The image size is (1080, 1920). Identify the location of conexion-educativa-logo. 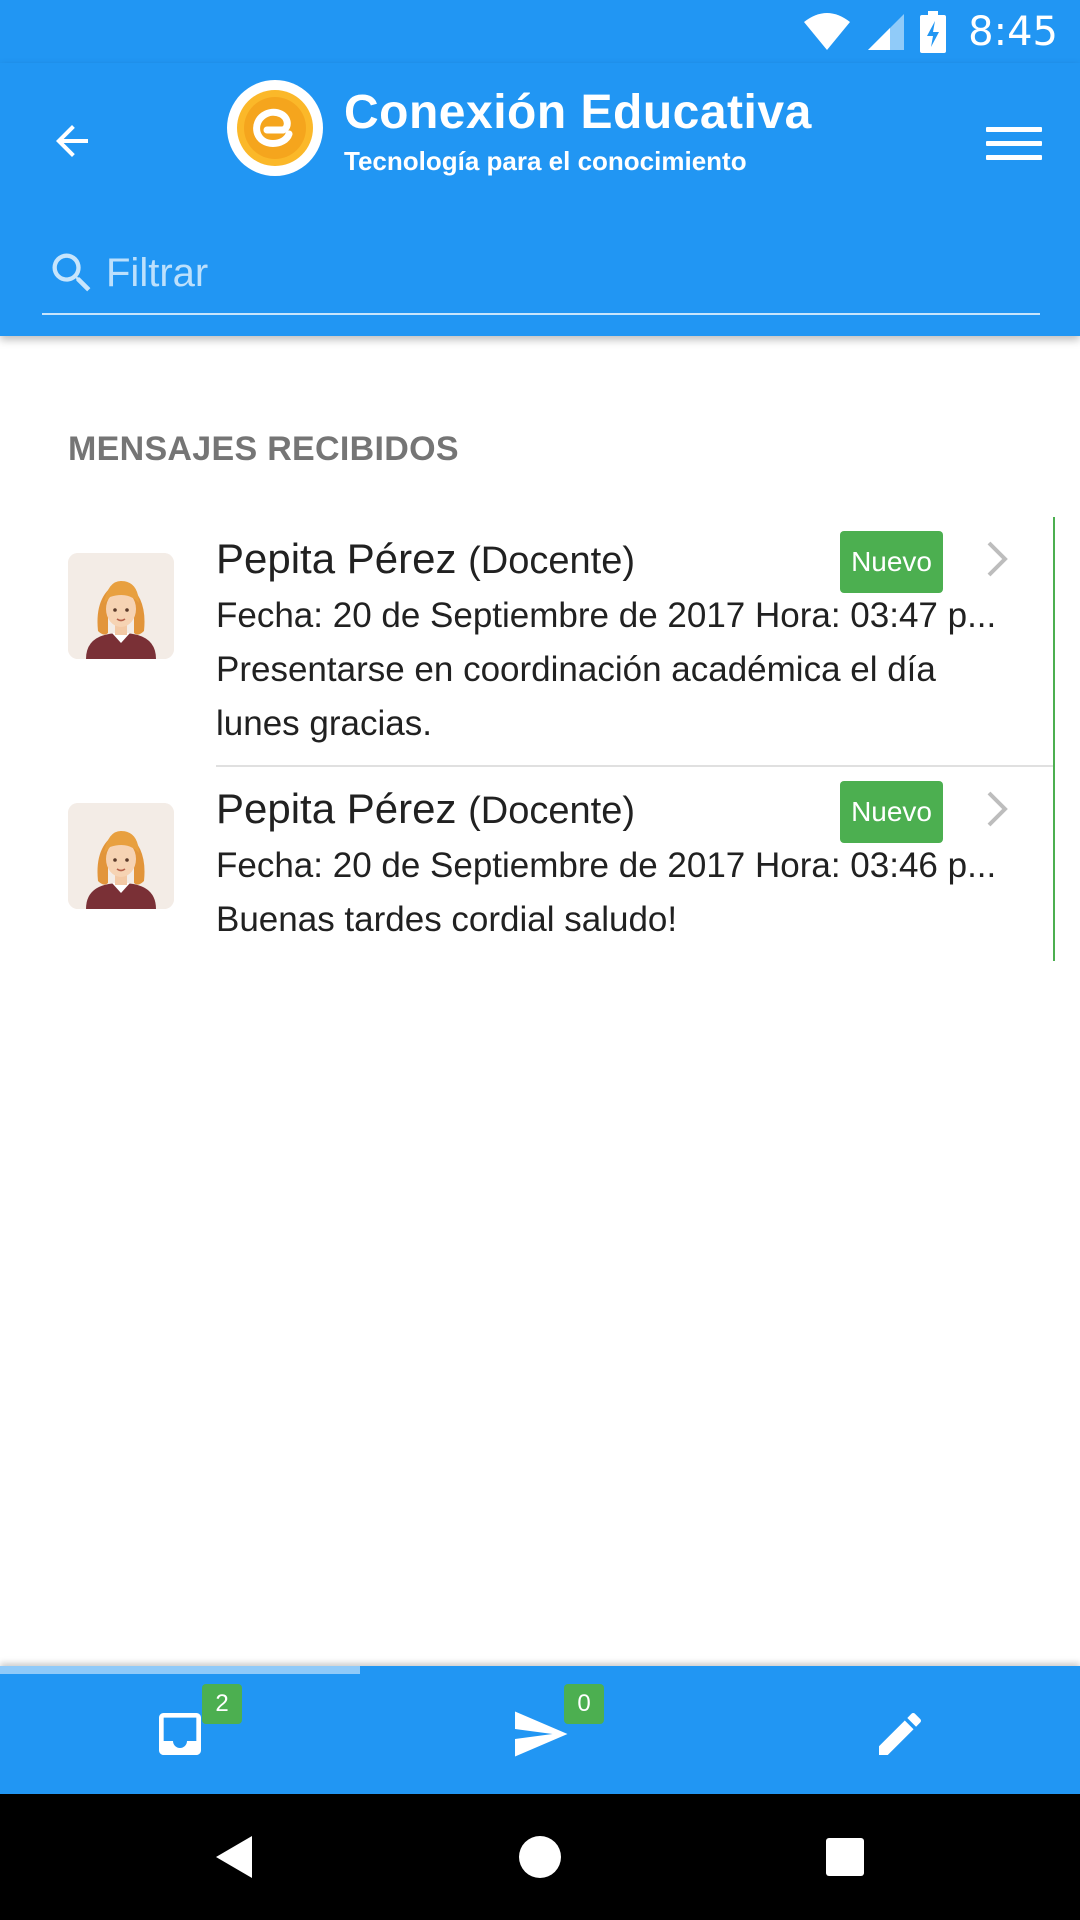
(275, 128).